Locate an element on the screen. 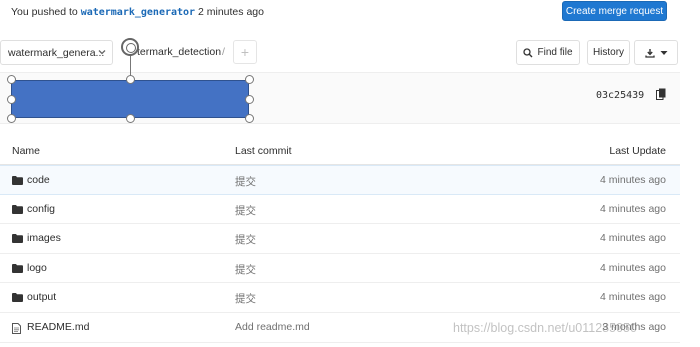 This screenshot has height=347, width=700. row-name-link: README.md is located at coordinates (58, 327).